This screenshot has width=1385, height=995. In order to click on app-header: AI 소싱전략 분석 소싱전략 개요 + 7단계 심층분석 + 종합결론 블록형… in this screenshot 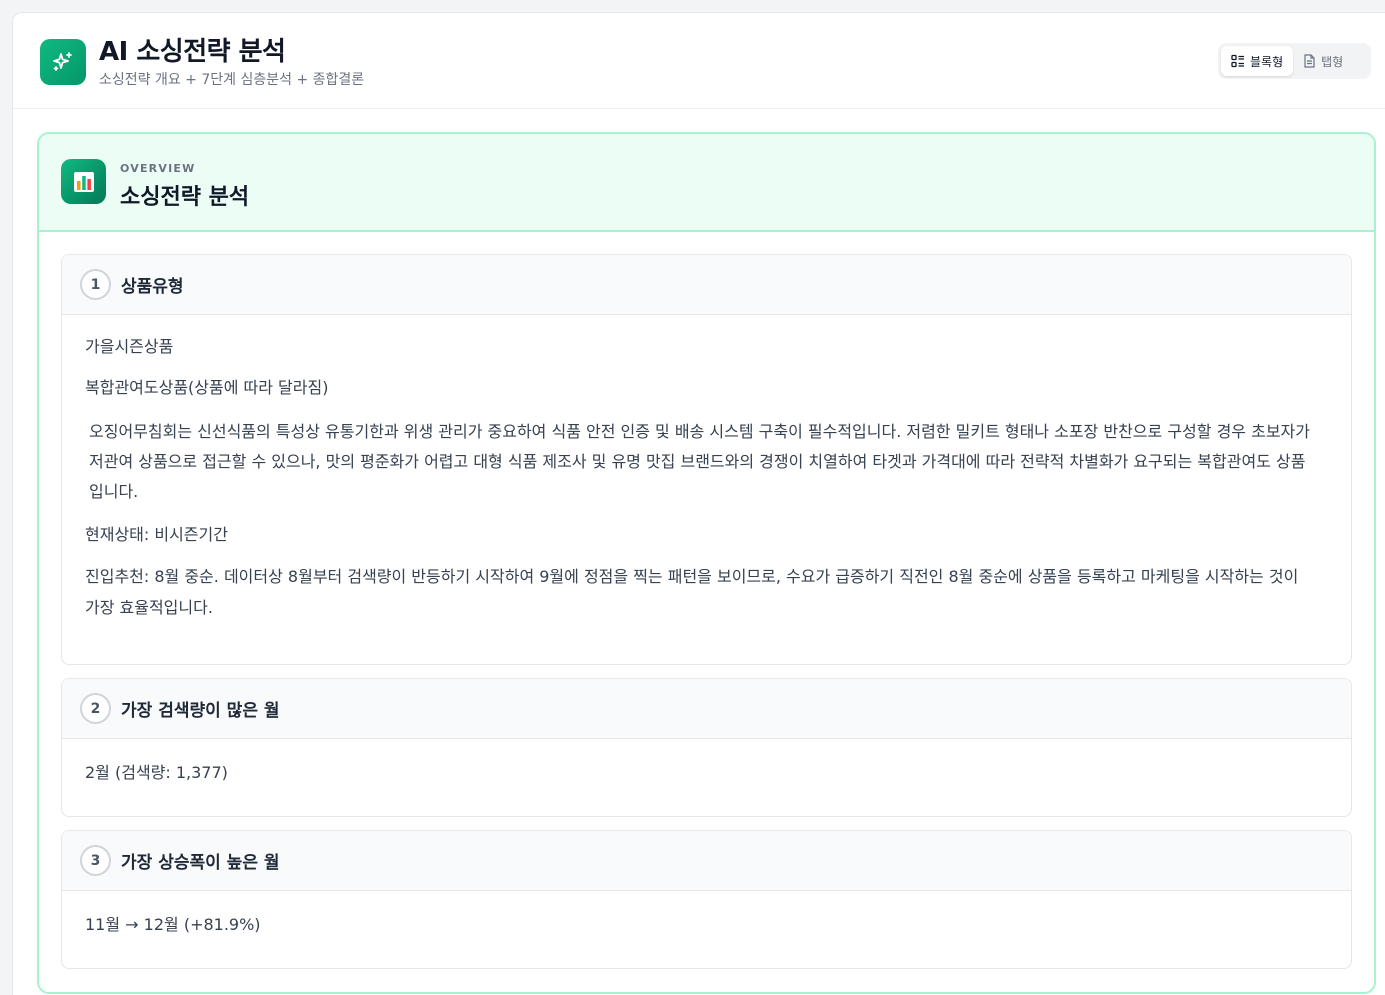, I will do `click(699, 61)`.